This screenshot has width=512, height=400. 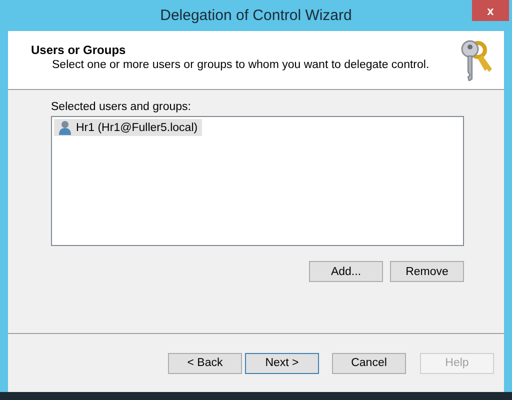 I want to click on user-icon, so click(x=65, y=127).